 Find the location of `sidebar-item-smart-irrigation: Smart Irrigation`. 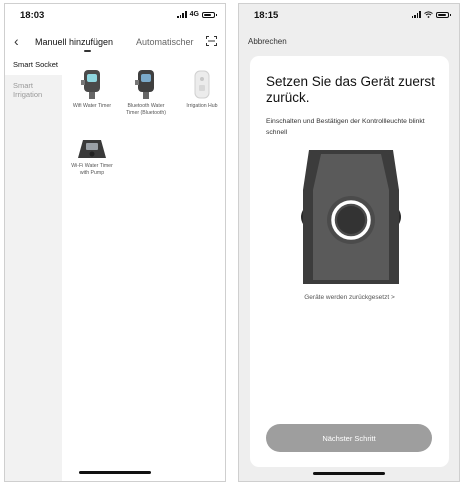

sidebar-item-smart-irrigation: Smart Irrigation is located at coordinates (33, 90).